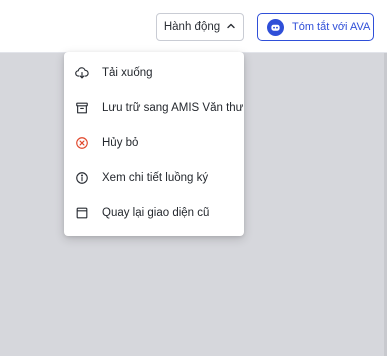  I want to click on menu-item-label: Hủy bỏ, so click(120, 142).